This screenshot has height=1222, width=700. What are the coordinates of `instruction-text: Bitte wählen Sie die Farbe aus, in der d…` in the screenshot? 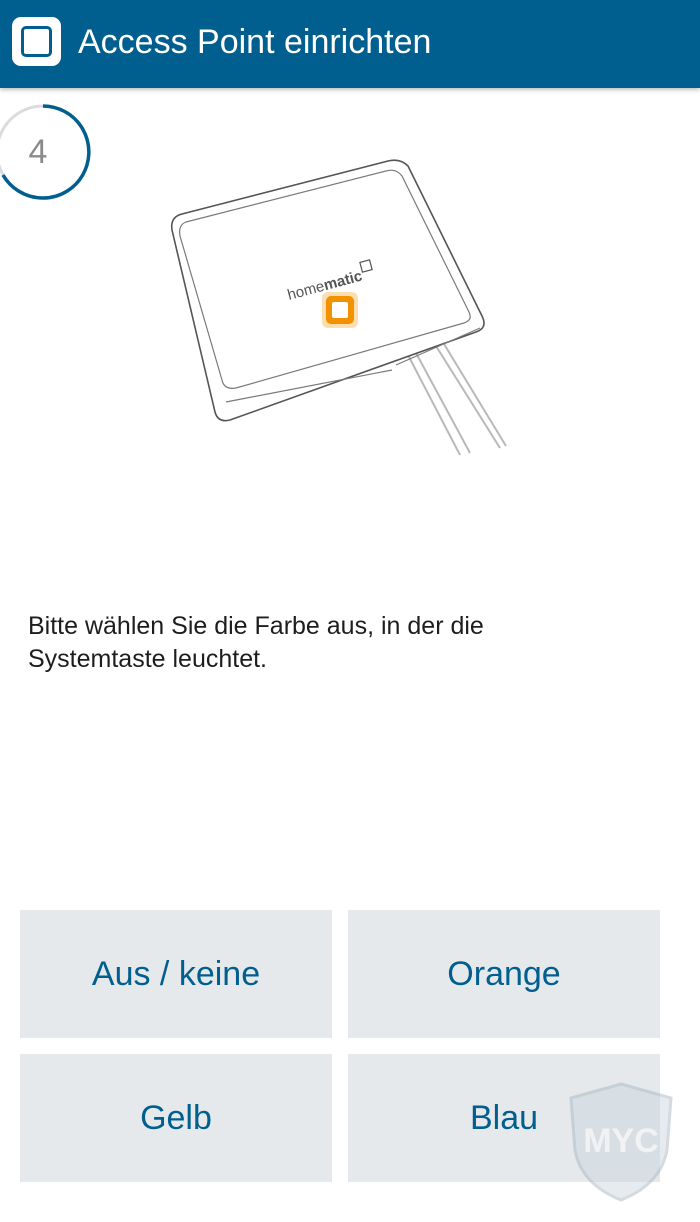 It's located at (256, 642).